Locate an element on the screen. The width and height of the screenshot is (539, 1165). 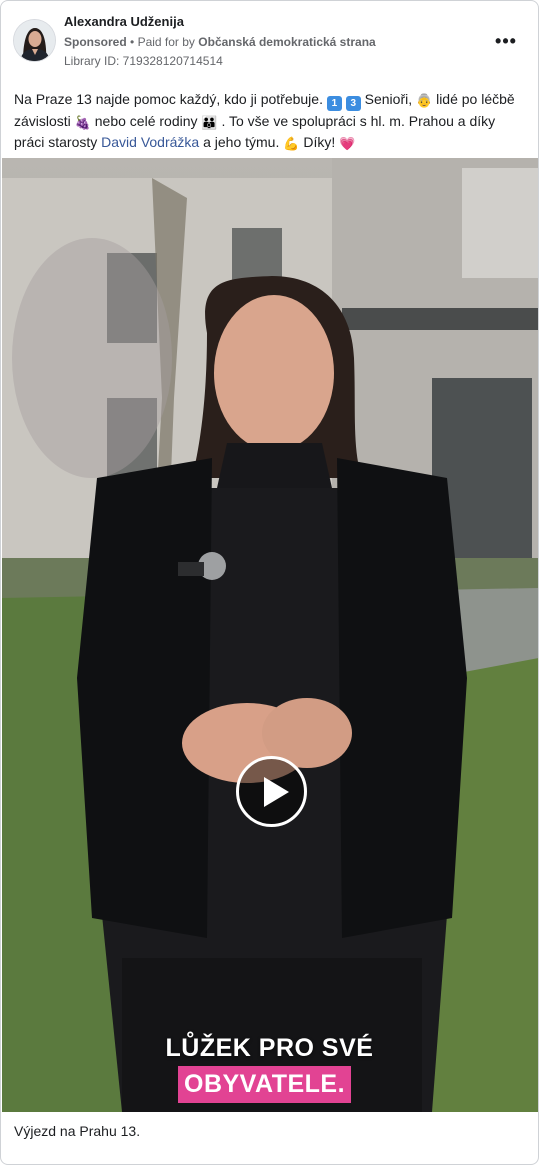
muscle-emoji-icon: 💪 is located at coordinates (291, 143).